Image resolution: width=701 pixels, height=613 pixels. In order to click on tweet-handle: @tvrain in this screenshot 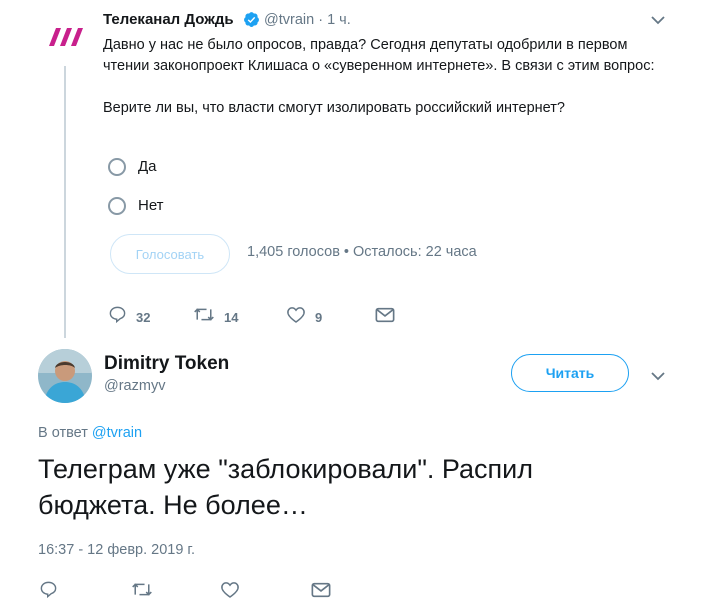, I will do `click(289, 20)`.